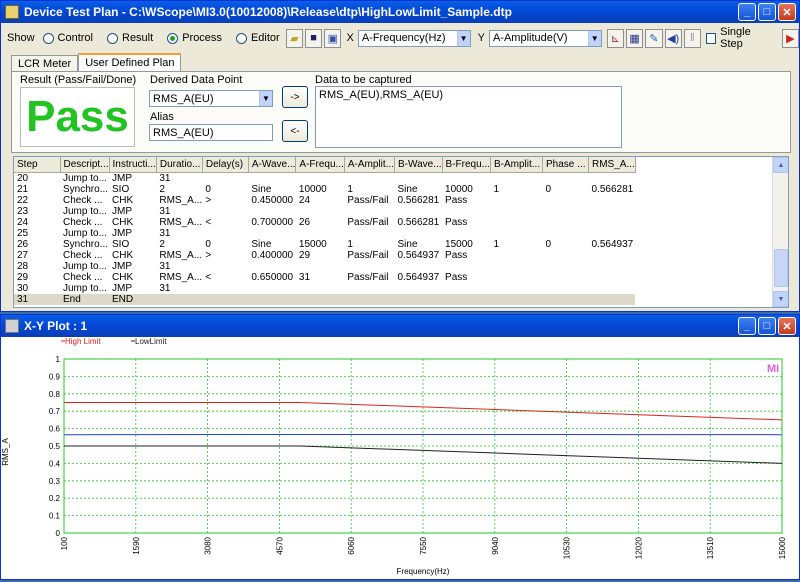  Describe the element at coordinates (295, 131) in the screenshot. I see `remove-capture-button: <-` at that location.